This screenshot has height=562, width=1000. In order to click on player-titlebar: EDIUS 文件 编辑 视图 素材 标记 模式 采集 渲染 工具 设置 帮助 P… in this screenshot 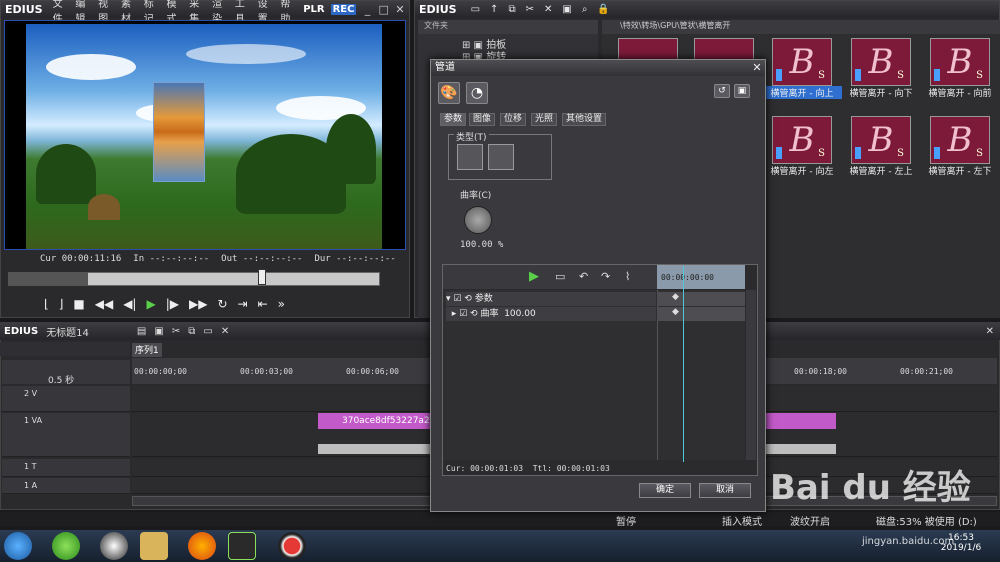, I will do `click(205, 12)`.